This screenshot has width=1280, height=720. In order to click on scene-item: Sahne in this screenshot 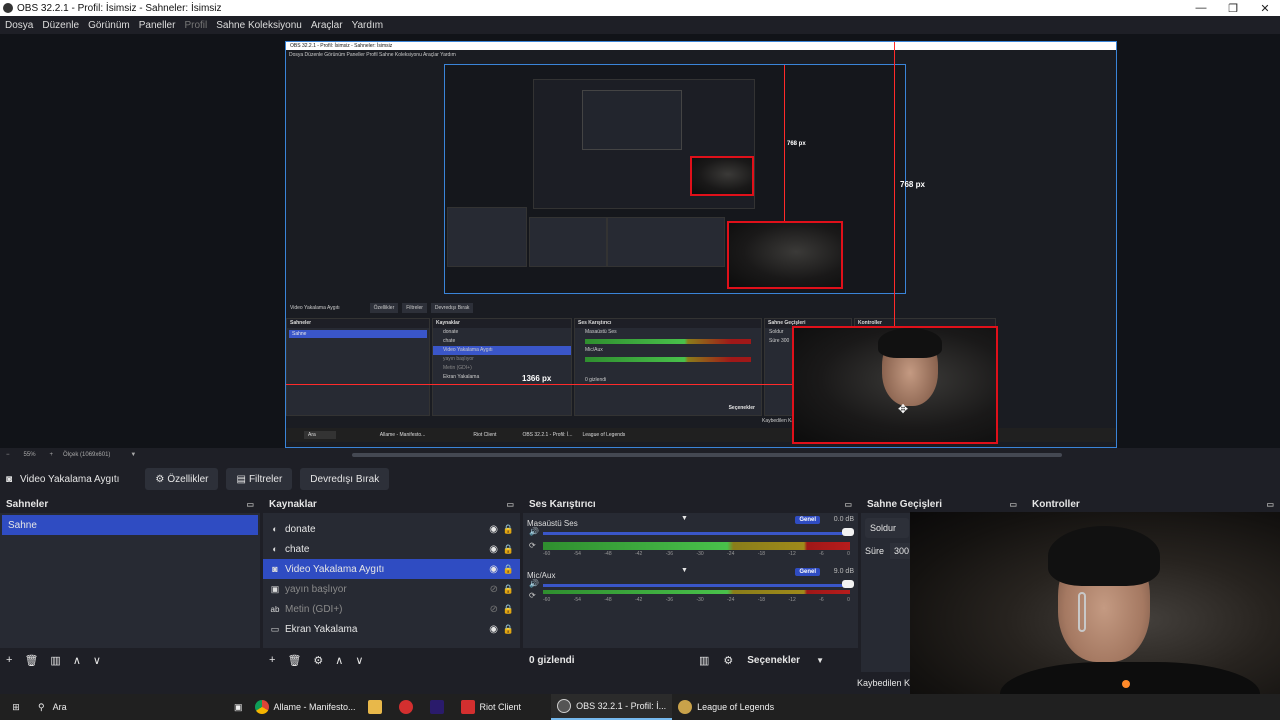, I will do `click(130, 525)`.